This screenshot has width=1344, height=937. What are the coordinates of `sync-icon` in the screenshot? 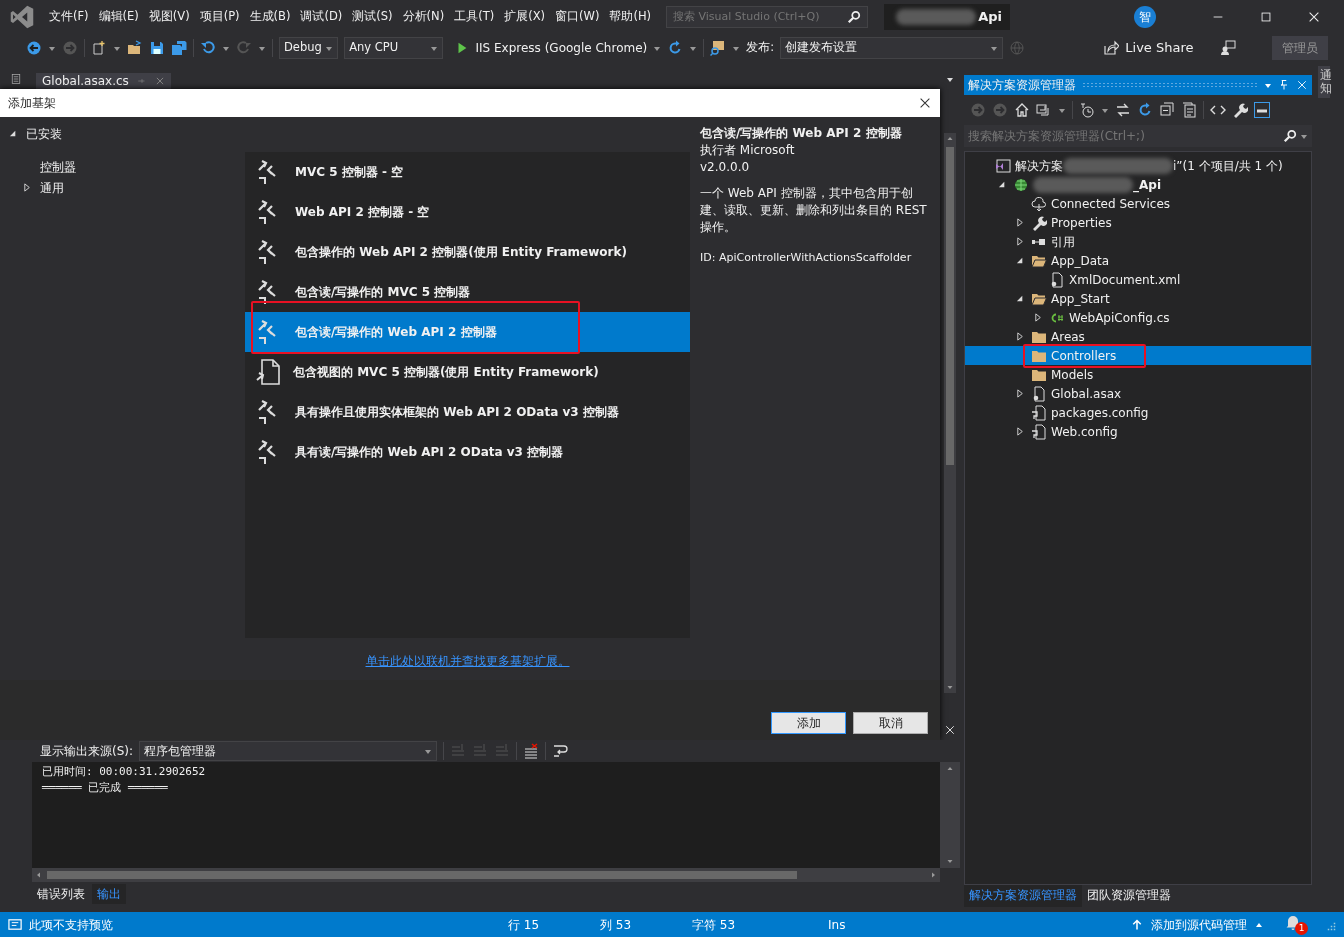 It's located at (1123, 110).